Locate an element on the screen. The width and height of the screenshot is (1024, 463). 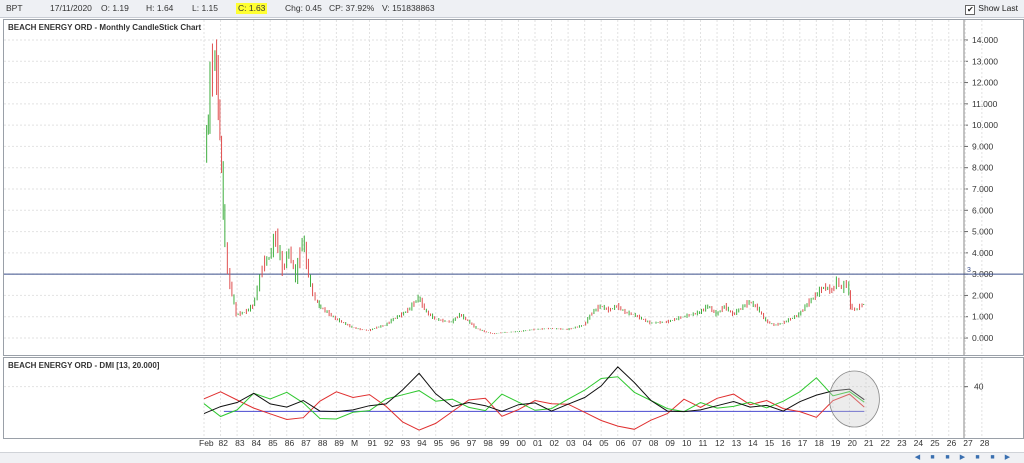
x-tick-label: 23 is located at coordinates (902, 443).